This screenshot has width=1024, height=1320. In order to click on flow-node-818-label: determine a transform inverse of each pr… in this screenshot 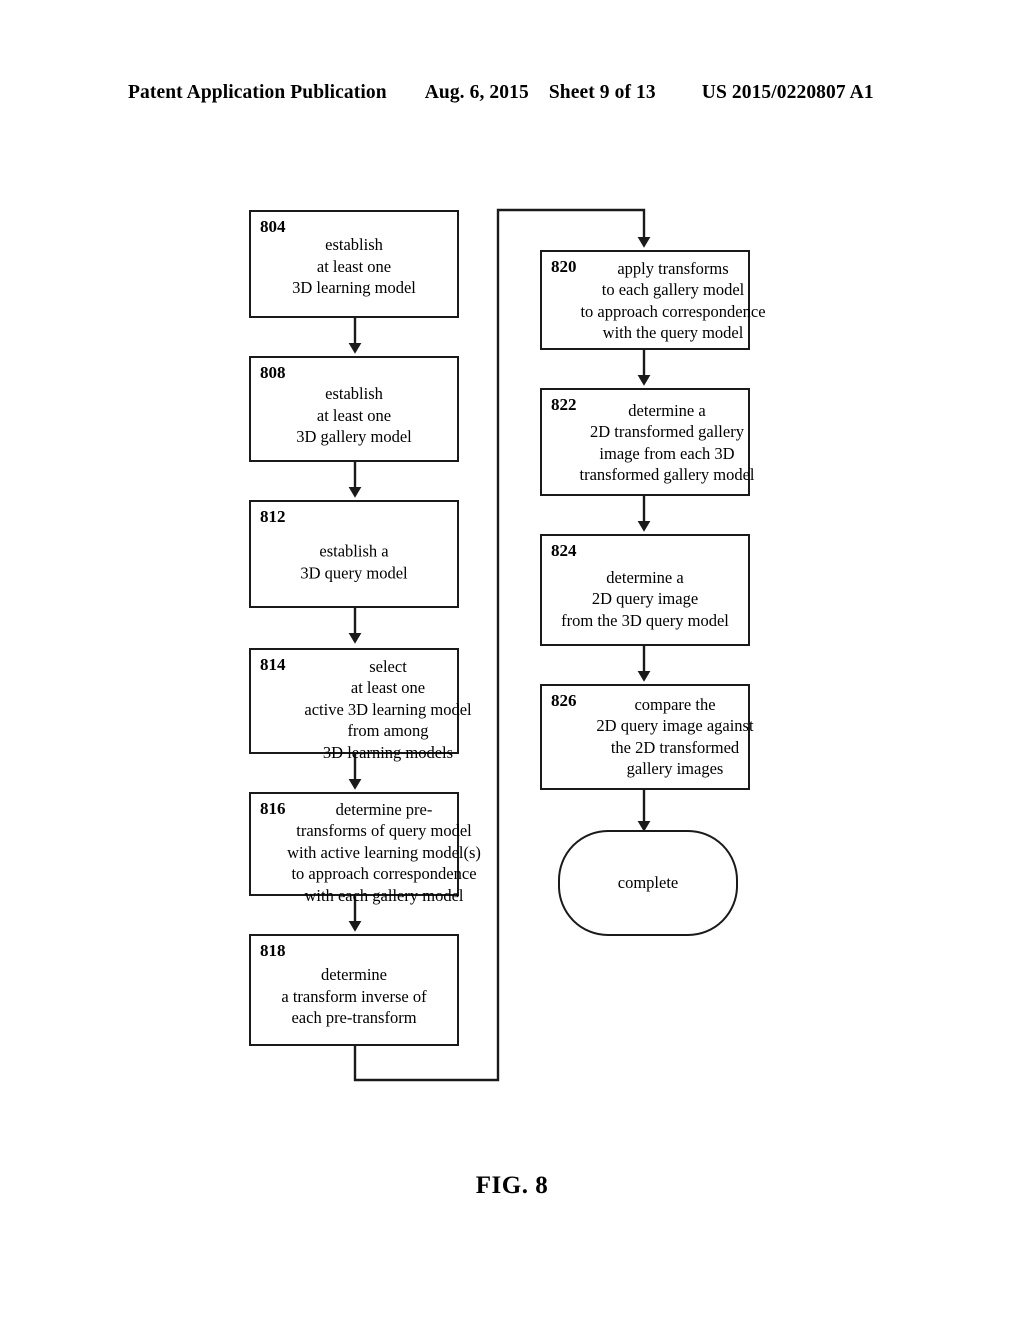, I will do `click(354, 996)`.